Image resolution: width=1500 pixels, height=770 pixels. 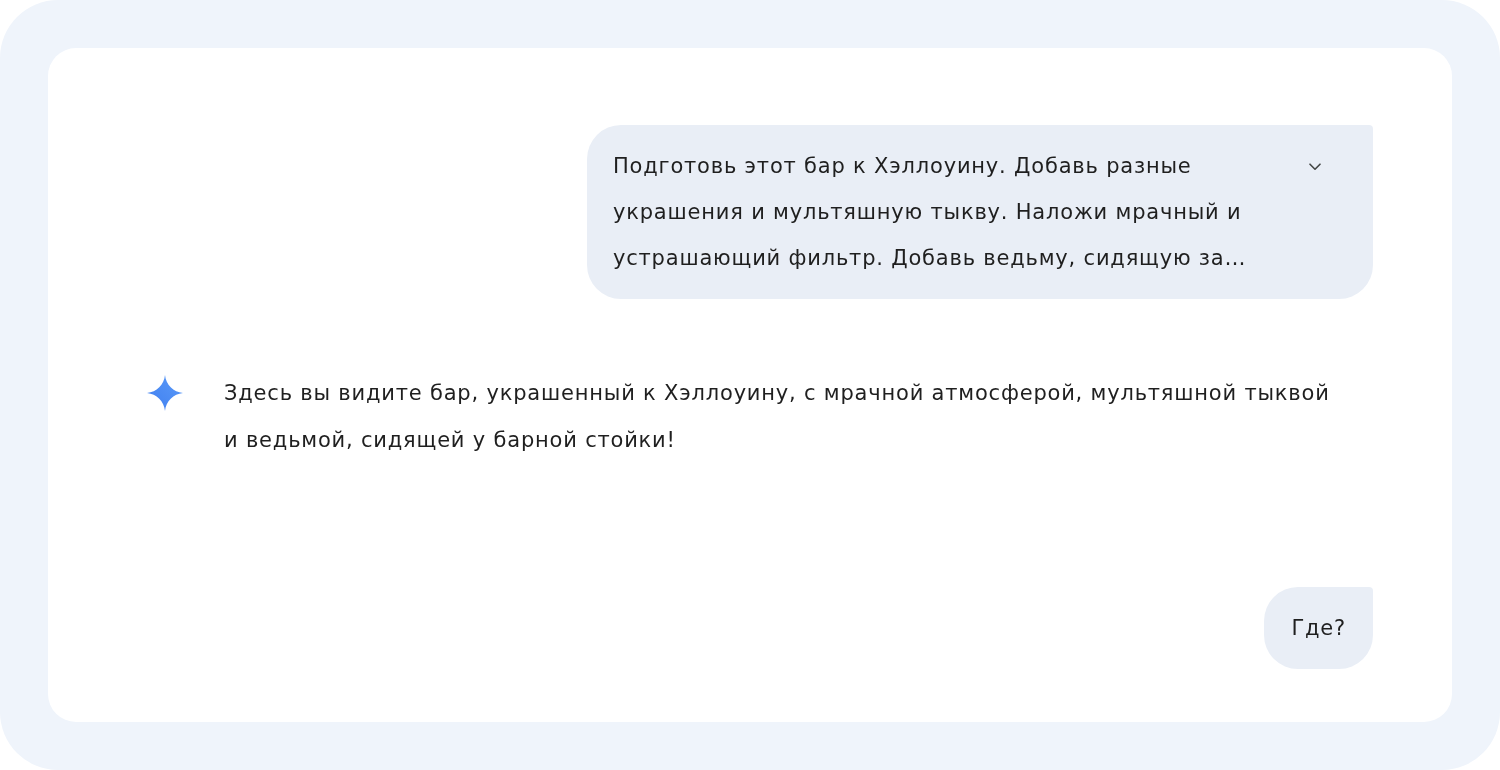 I want to click on message-text: Где?, so click(x=1318, y=628).